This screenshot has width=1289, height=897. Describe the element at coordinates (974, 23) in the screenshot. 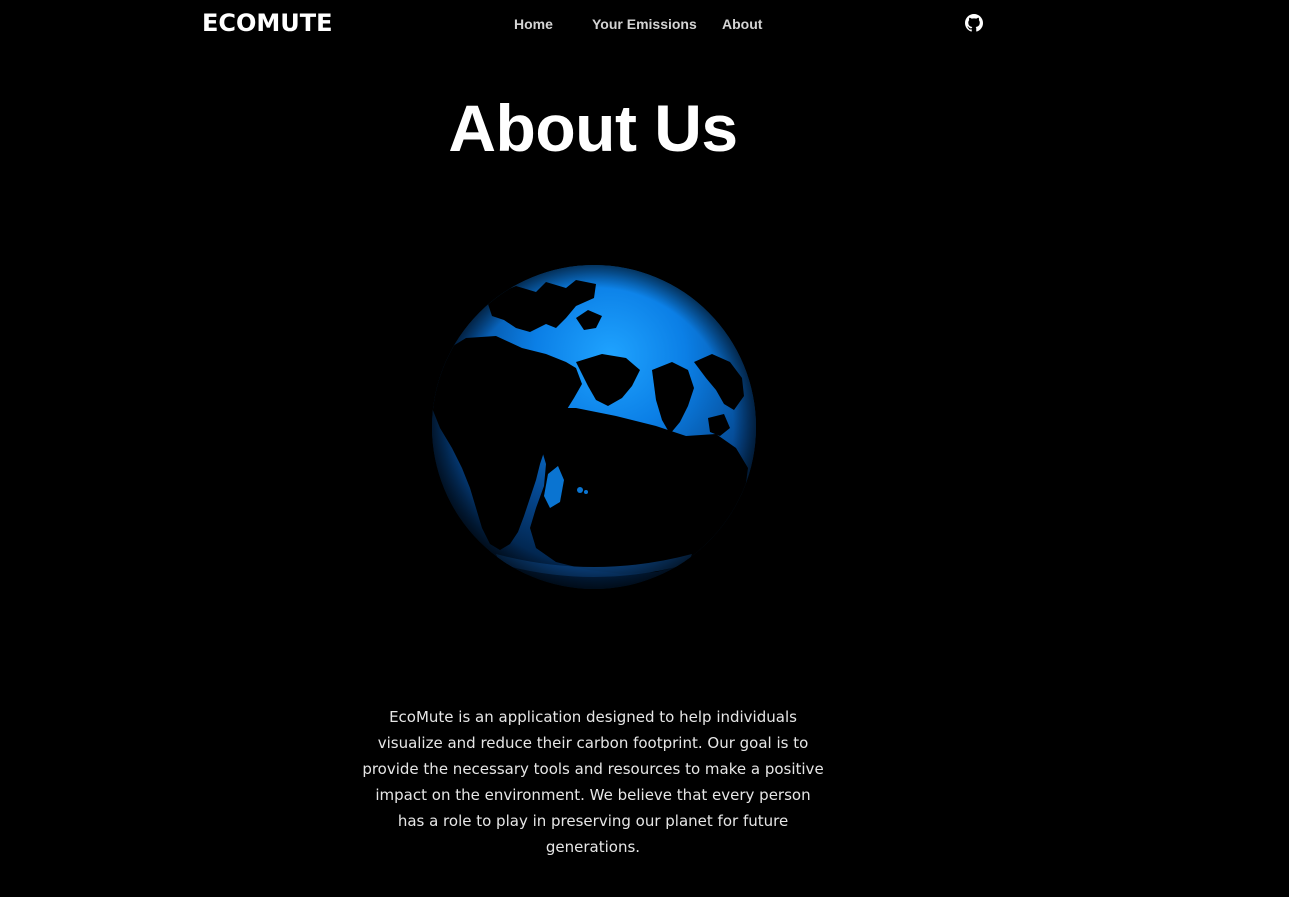

I see `github-icon` at that location.